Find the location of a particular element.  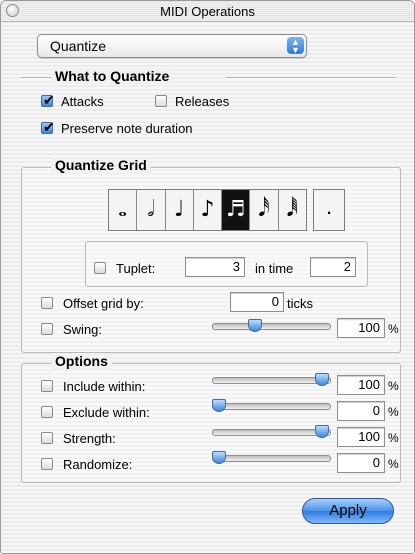

tuplet-label: Tuplet: is located at coordinates (136, 268).